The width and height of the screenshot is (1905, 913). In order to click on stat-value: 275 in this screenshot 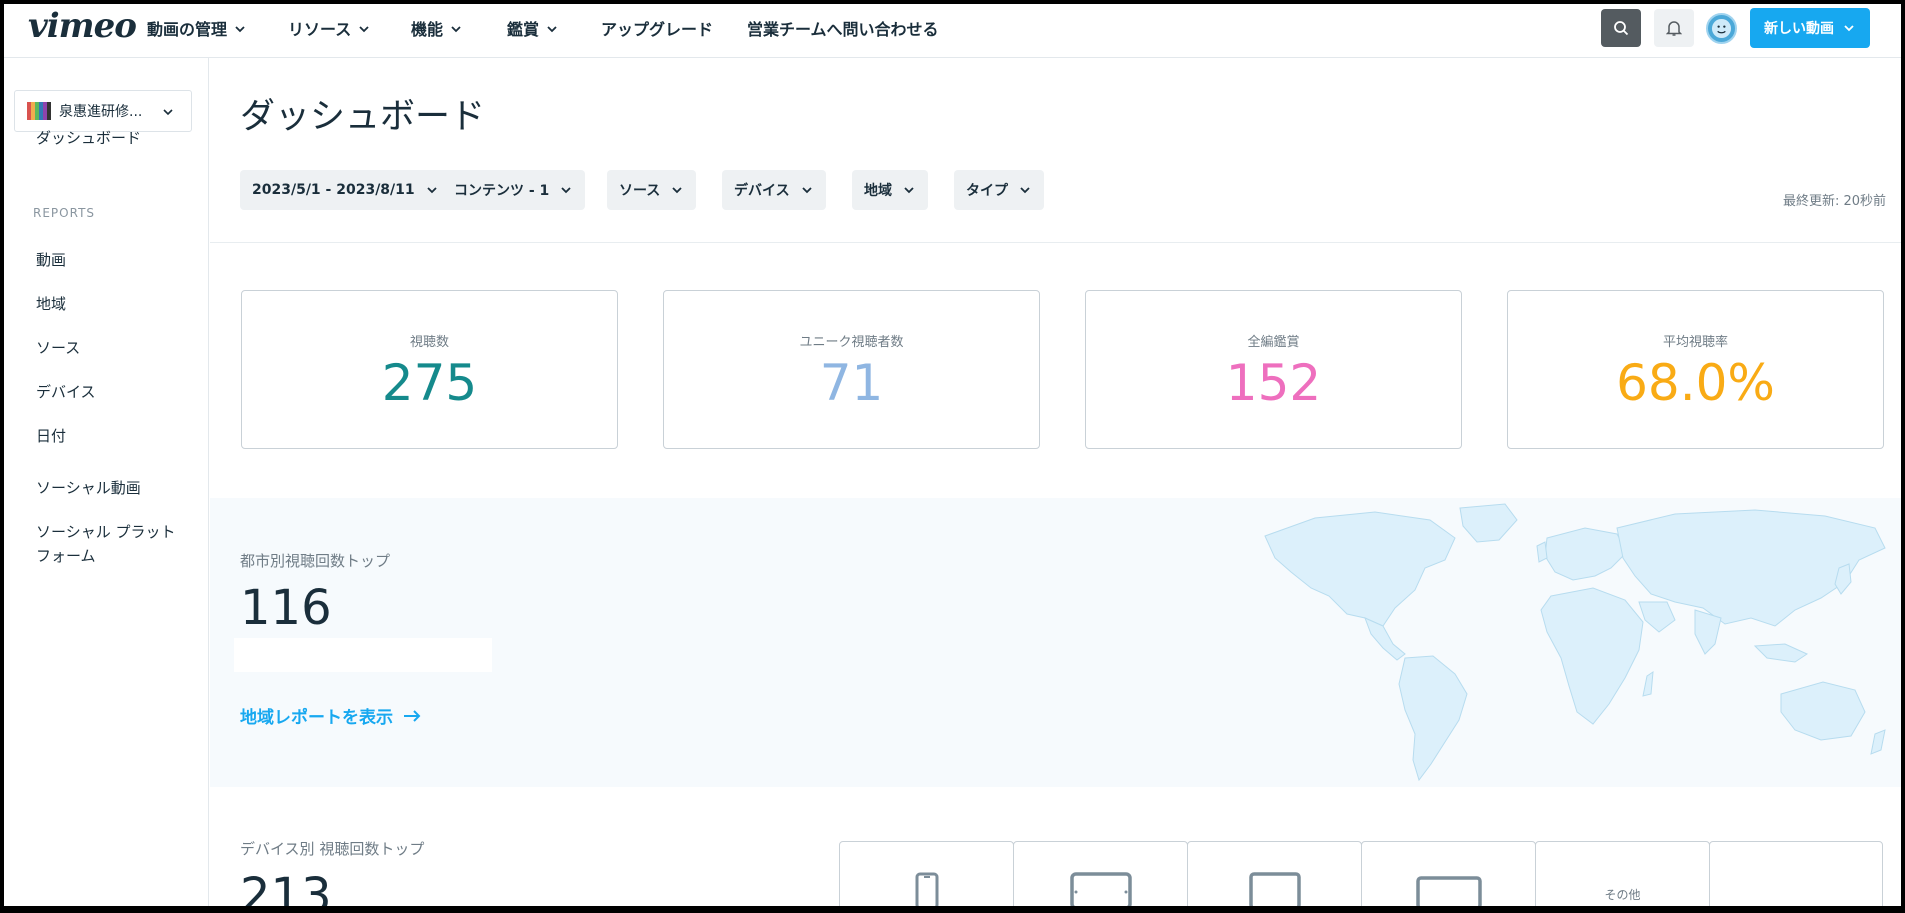, I will do `click(429, 383)`.